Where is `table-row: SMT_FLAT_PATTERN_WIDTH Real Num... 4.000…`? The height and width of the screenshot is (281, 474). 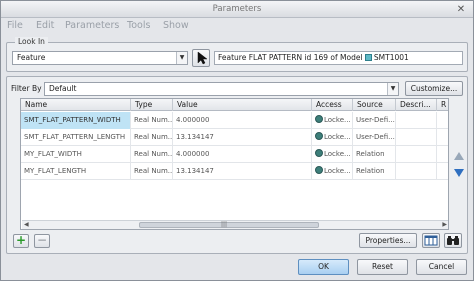
table-row: SMT_FLAT_PATTERN_WIDTH Real Num... 4.000… is located at coordinates (234, 120).